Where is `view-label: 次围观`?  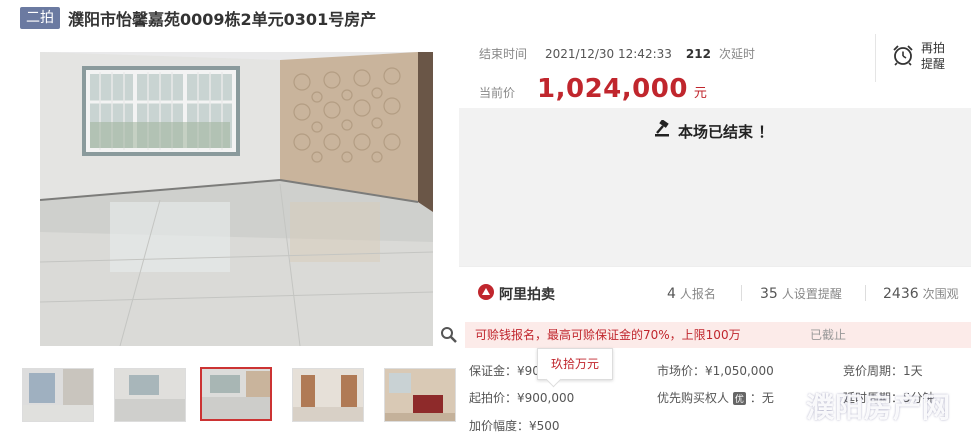 view-label: 次围观 is located at coordinates (940, 294).